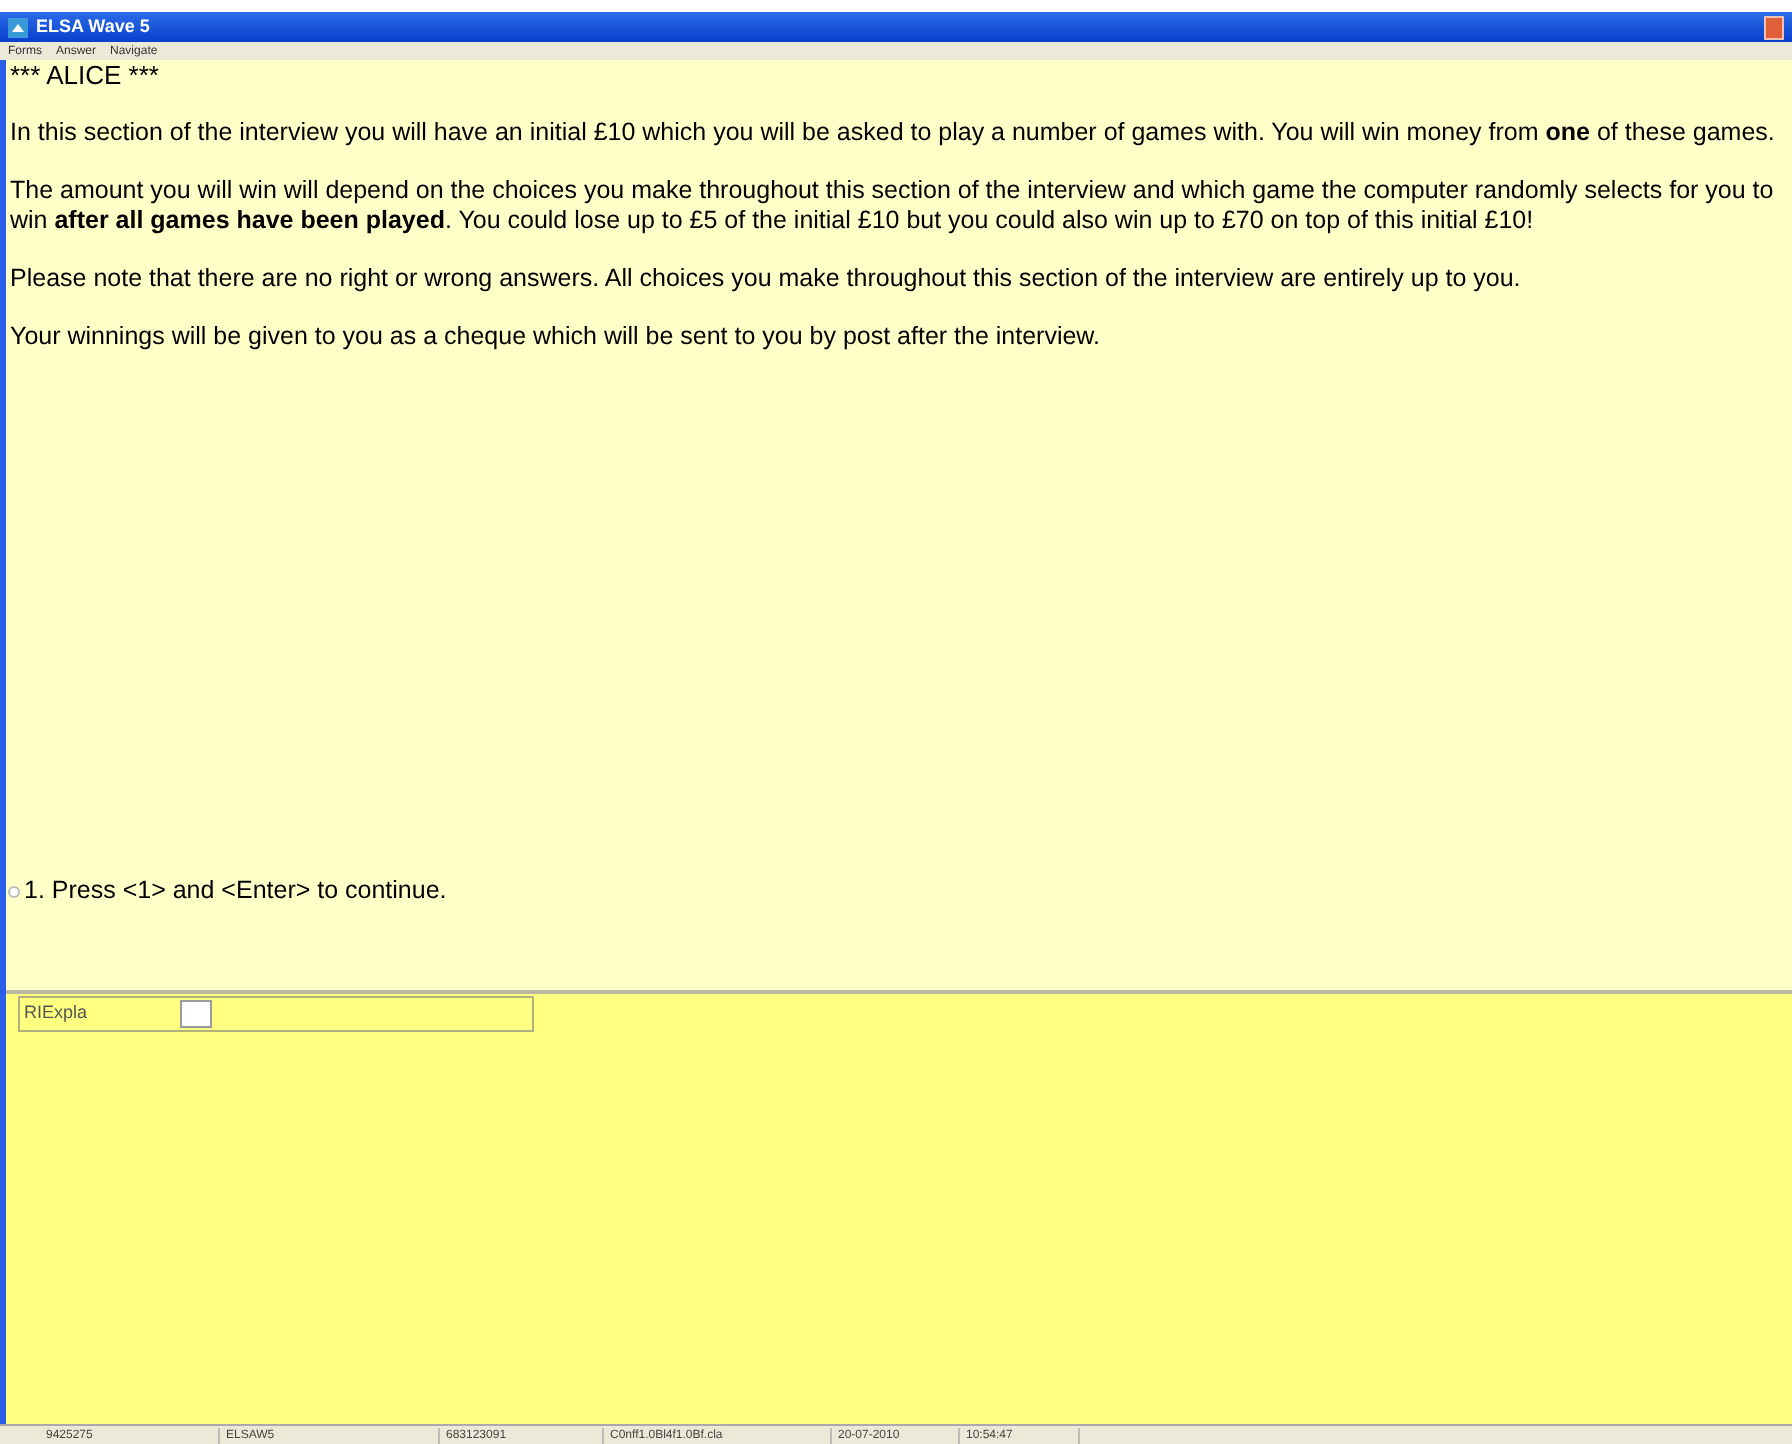  Describe the element at coordinates (766, 279) in the screenshot. I see `instruction-paragraph: Please note that there are no right or wrong answers. All choices you make throughout this section of the interview are entirely up to you.` at that location.